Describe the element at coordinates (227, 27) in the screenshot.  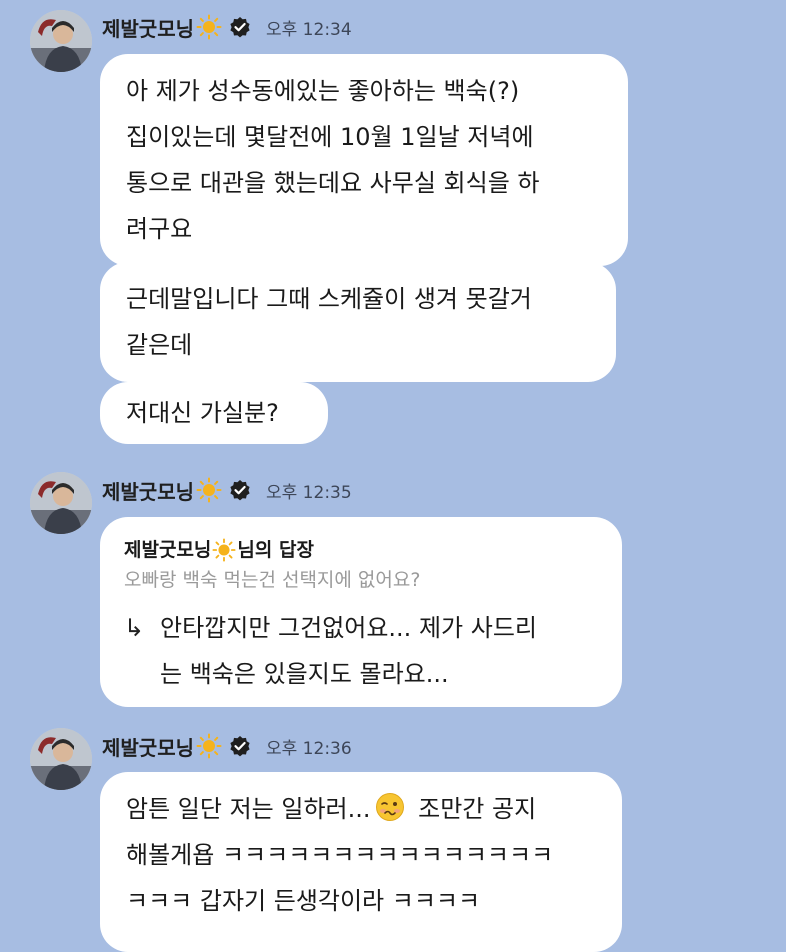
I see `message-header: 제발굿모닝 오후 12:34` at that location.